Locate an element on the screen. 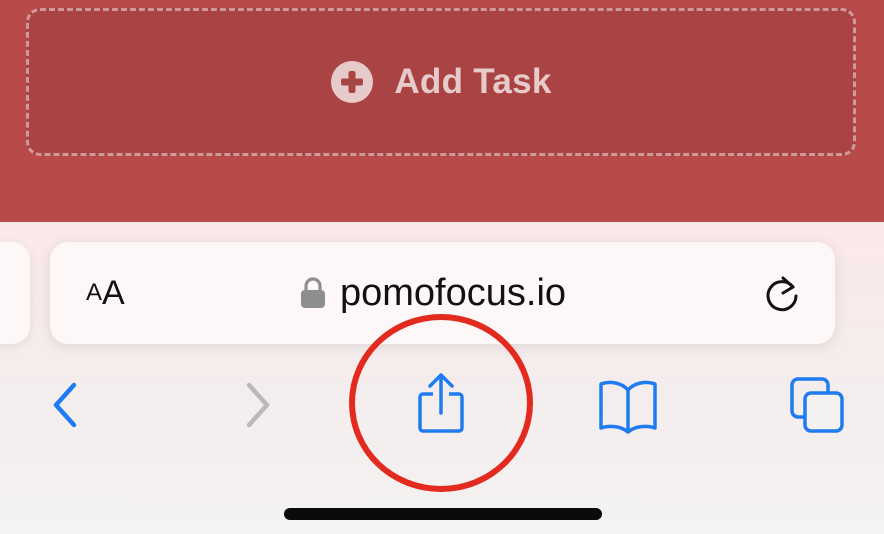 This screenshot has height=534, width=884. text-size-small-glyph: A is located at coordinates (94, 292).